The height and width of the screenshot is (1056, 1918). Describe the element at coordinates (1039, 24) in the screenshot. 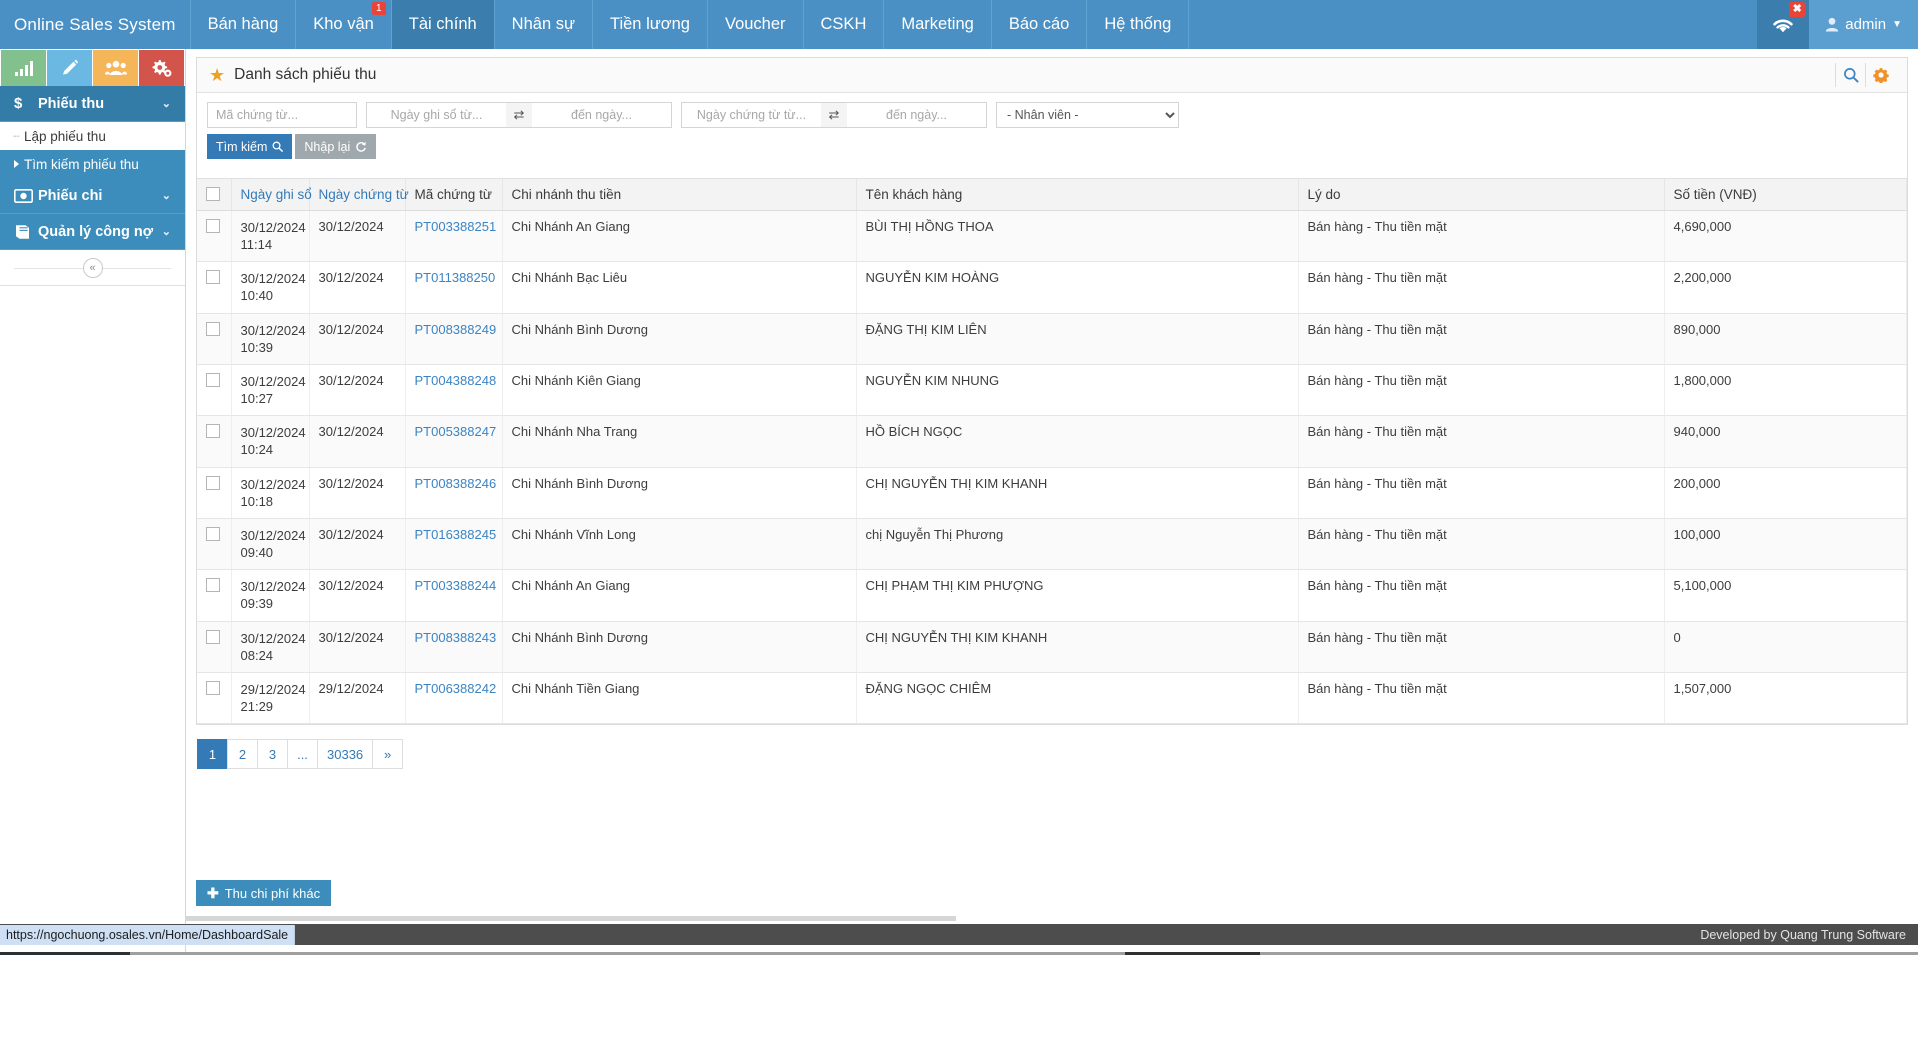

I see `nav-item-bao-cao: Báo cáo` at that location.